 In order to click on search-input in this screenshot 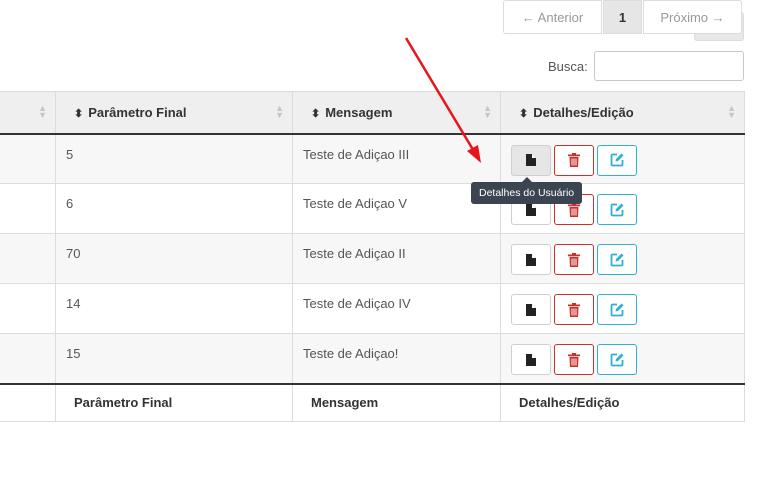, I will do `click(669, 66)`.